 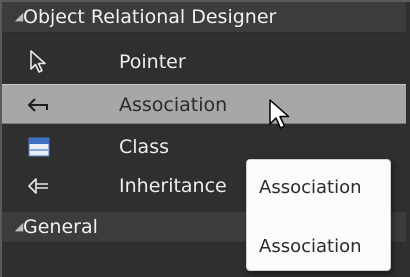 I want to click on tooltip-description: Association, so click(x=310, y=246).